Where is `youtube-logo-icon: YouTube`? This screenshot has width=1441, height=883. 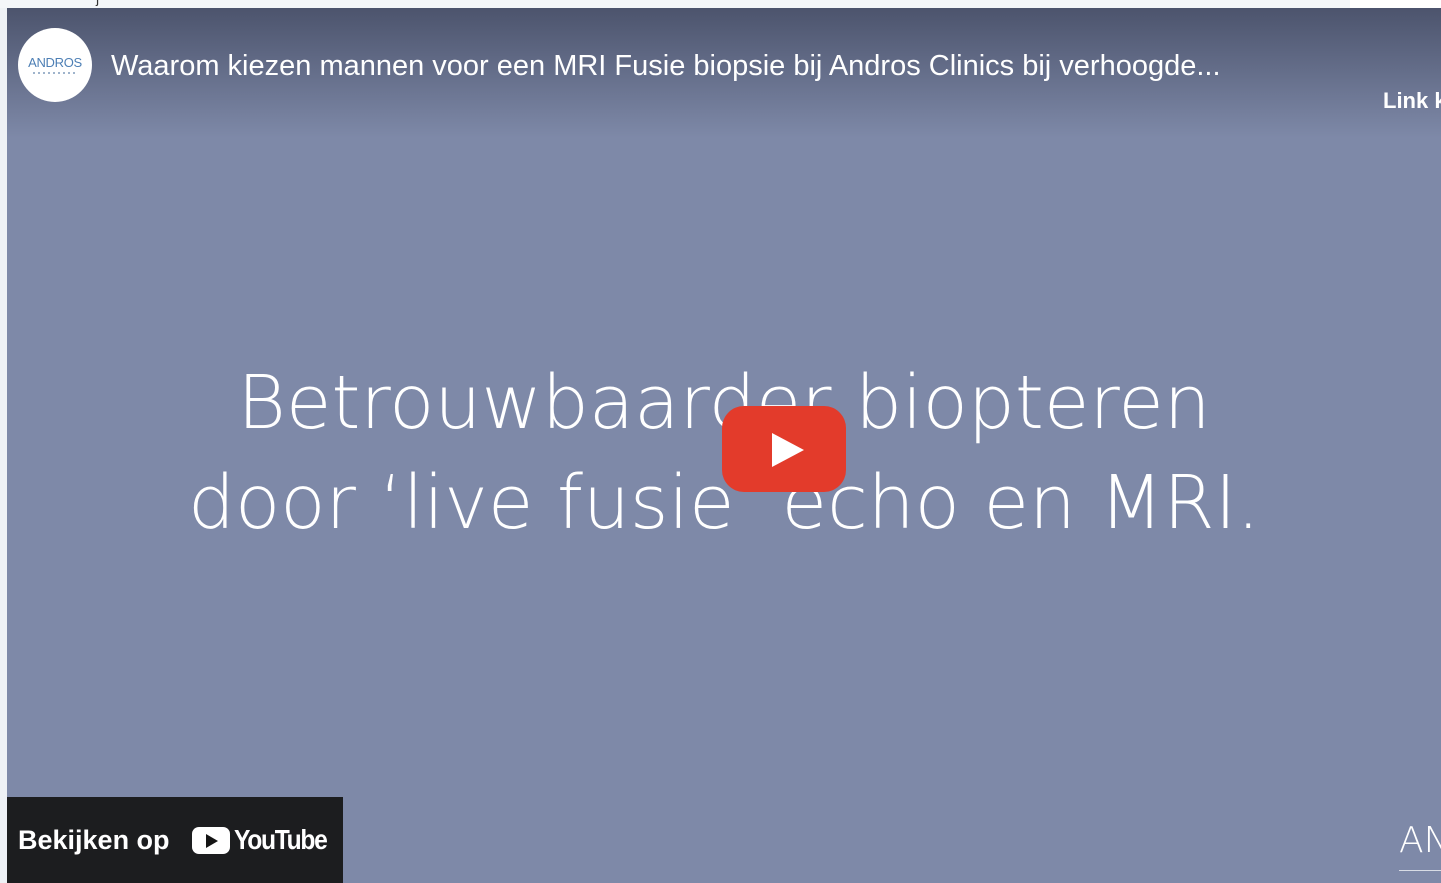 youtube-logo-icon: YouTube is located at coordinates (265, 840).